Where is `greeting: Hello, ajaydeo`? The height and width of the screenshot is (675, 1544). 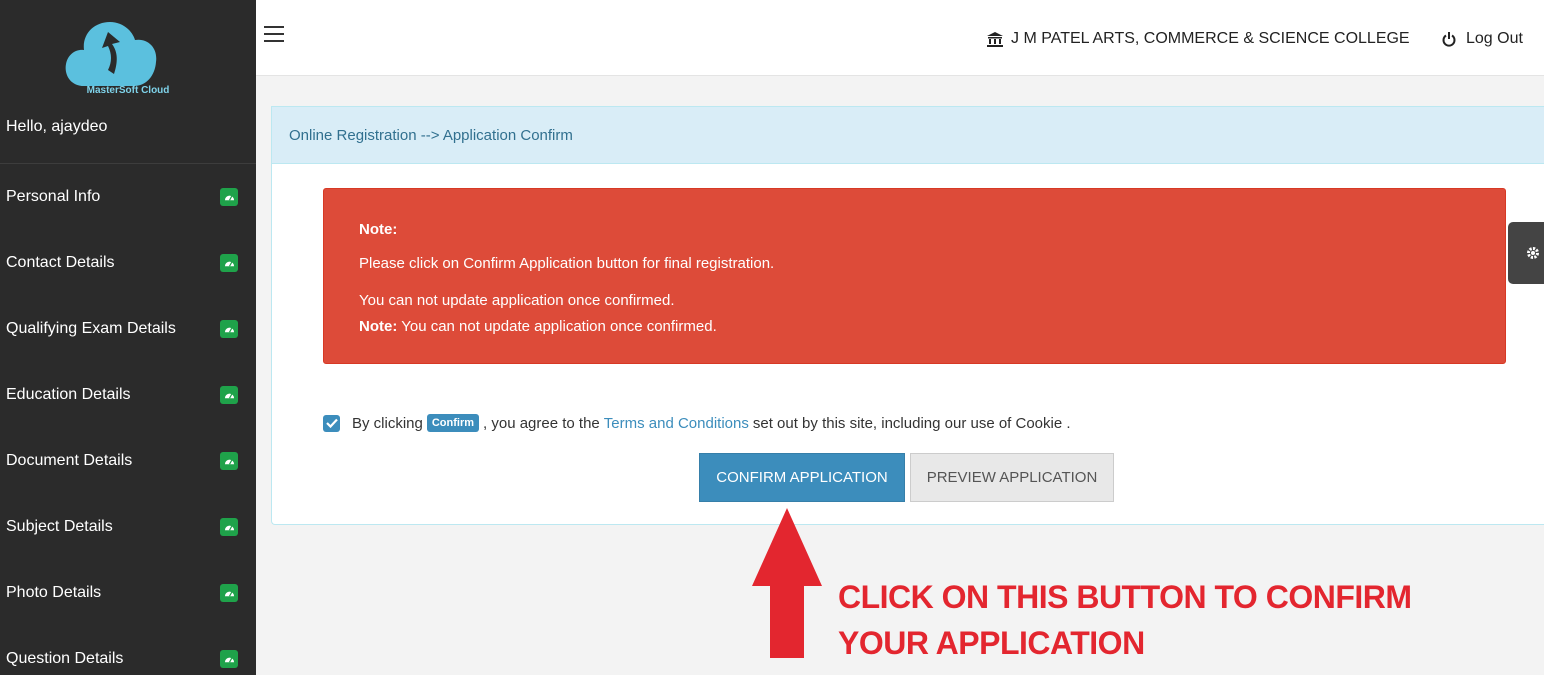 greeting: Hello, ajaydeo is located at coordinates (128, 135).